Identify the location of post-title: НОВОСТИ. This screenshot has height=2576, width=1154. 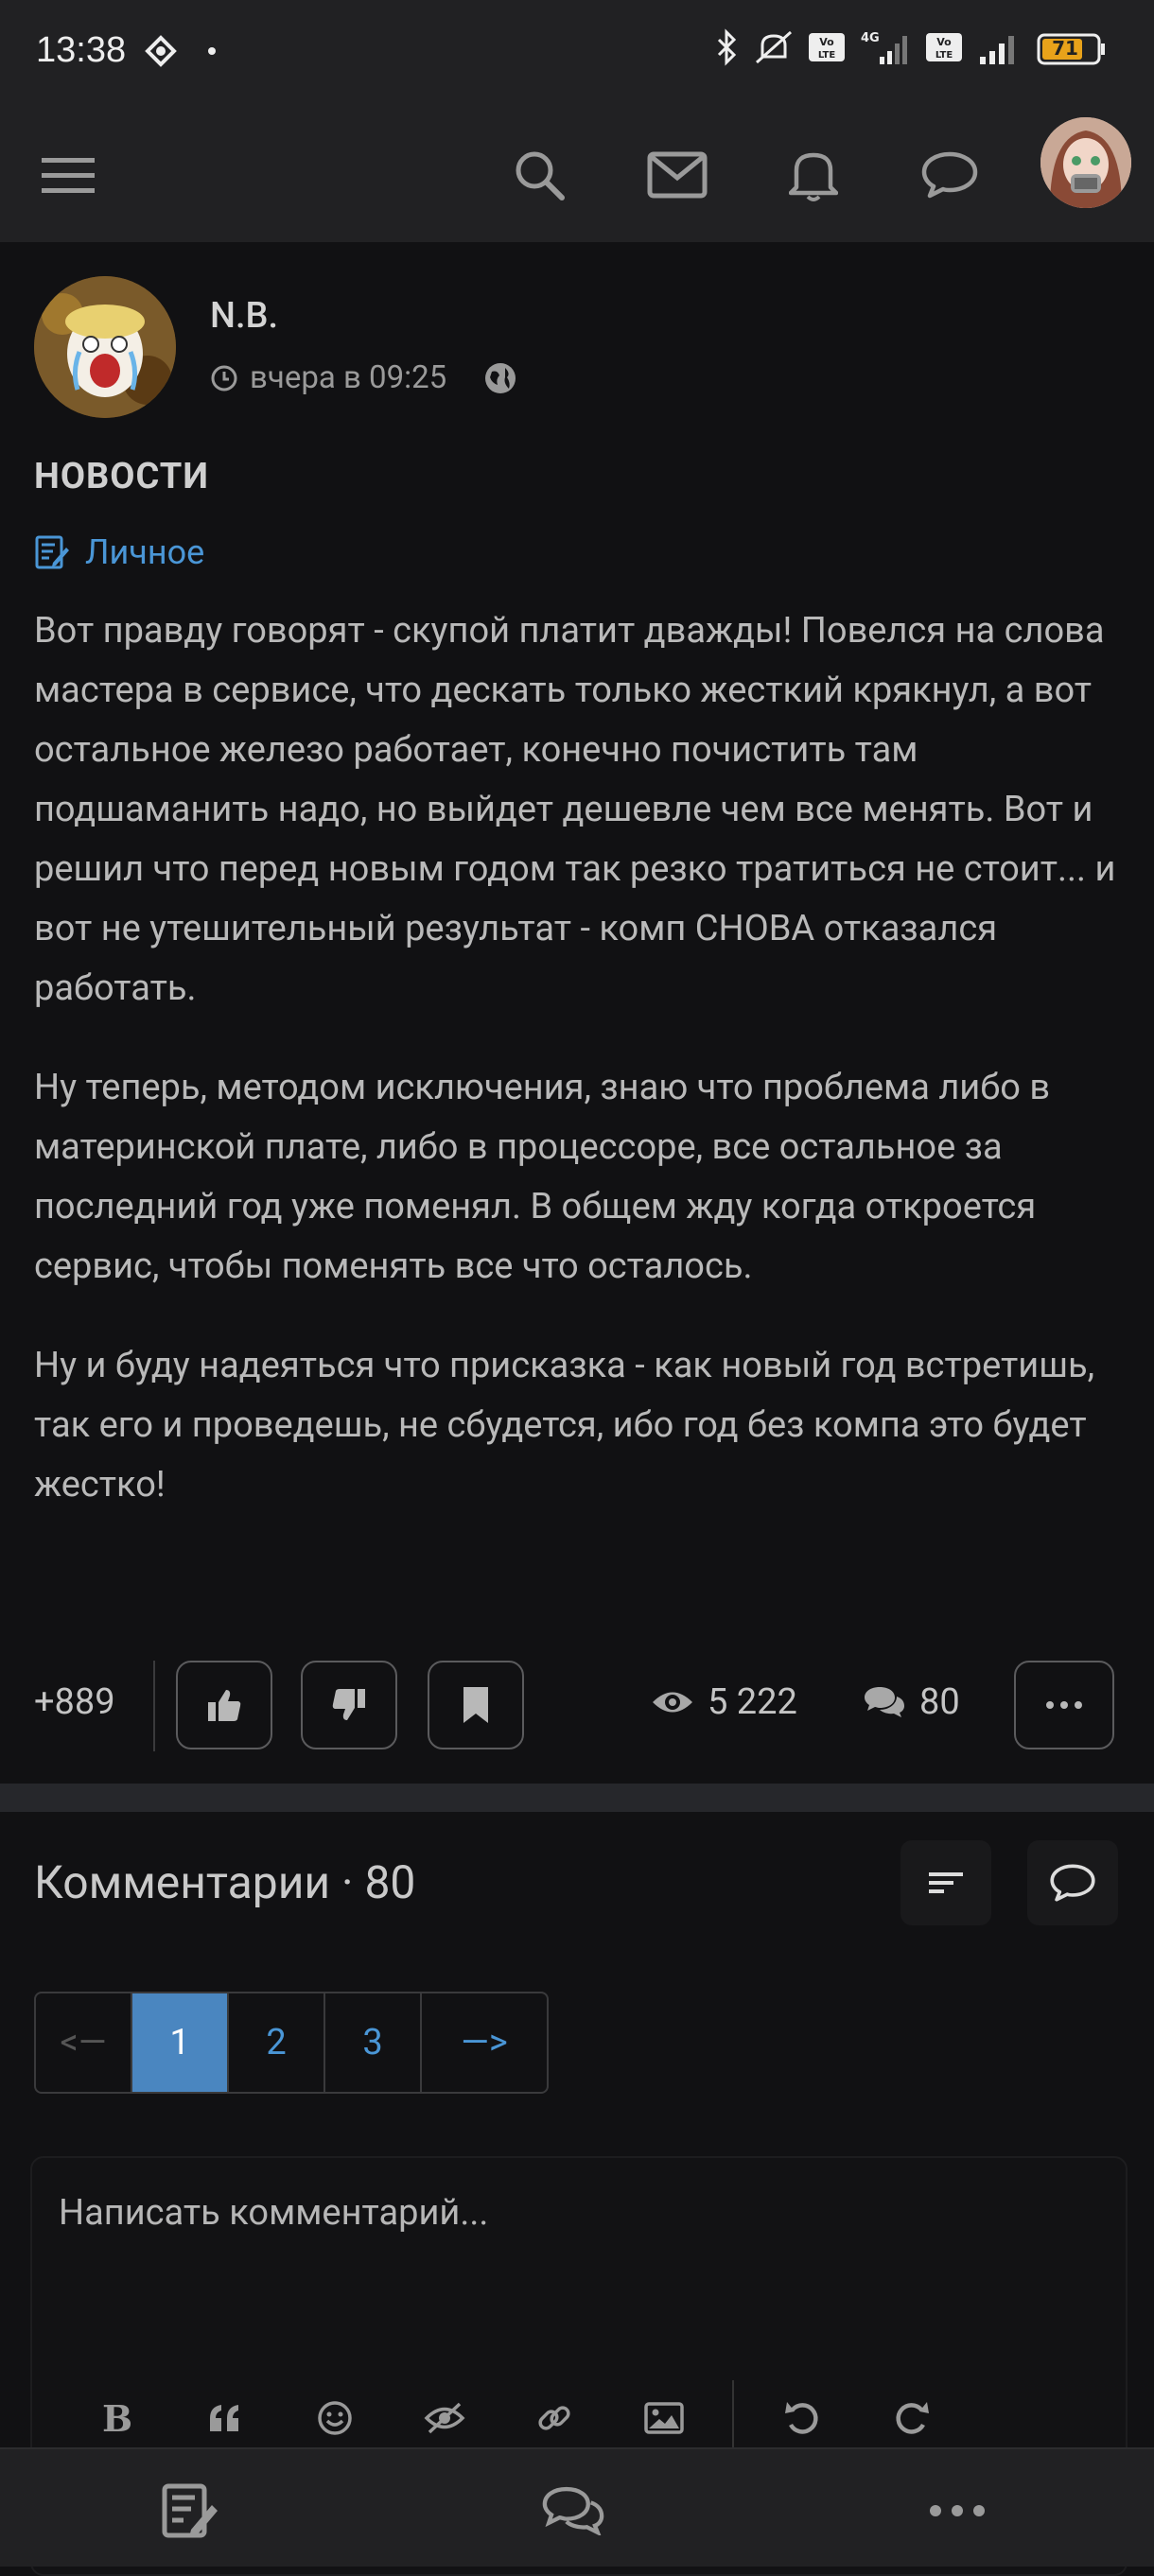
(121, 476).